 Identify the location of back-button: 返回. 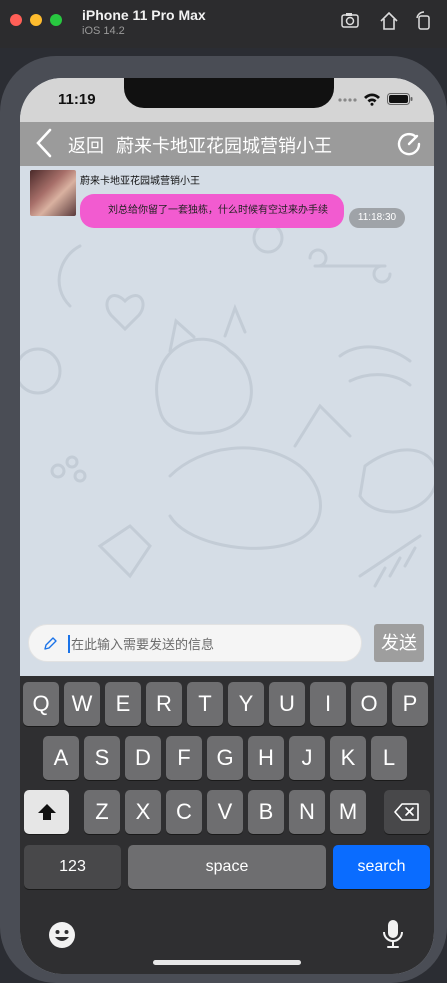
(86, 145).